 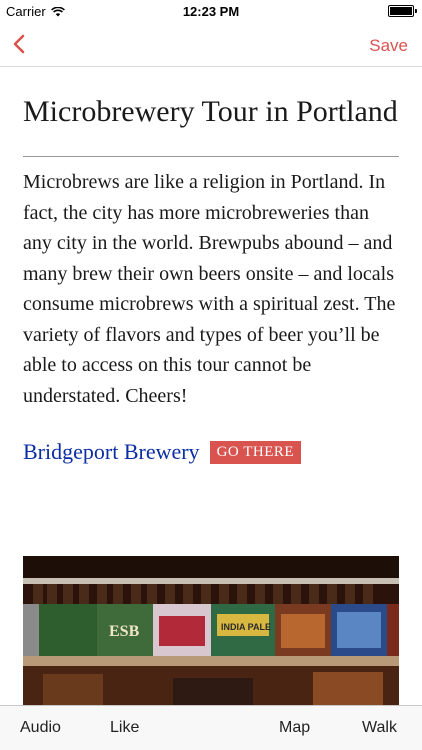 What do you see at coordinates (211, 156) in the screenshot?
I see `title-divider` at bounding box center [211, 156].